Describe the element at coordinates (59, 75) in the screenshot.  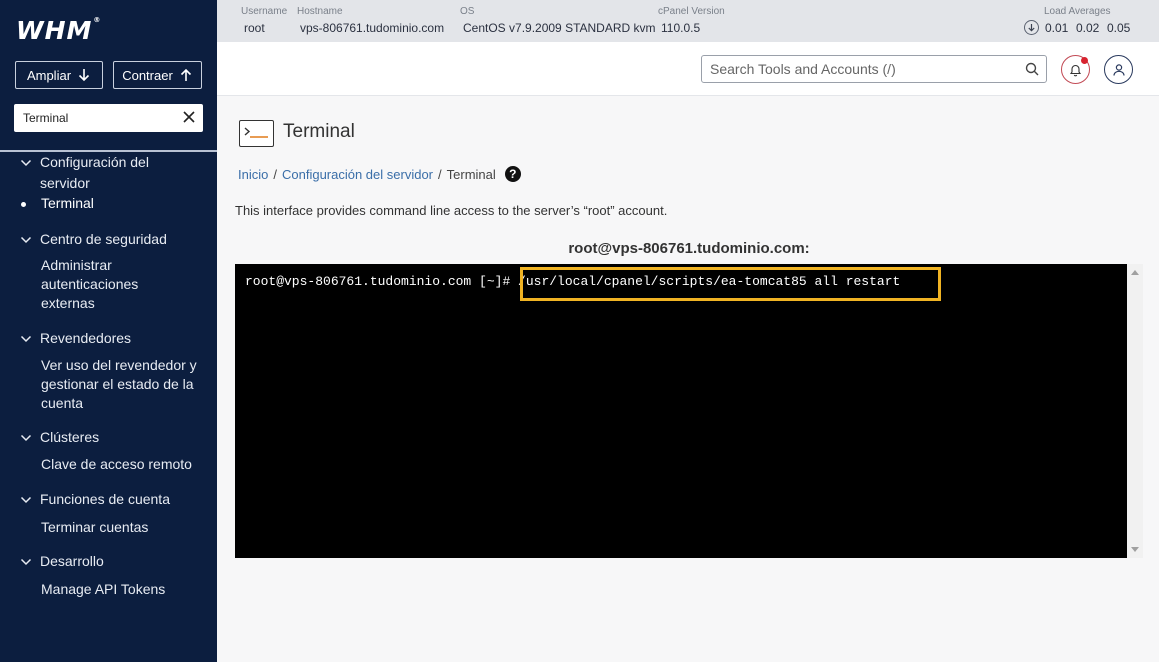
I see `expand-button: Ampliar` at that location.